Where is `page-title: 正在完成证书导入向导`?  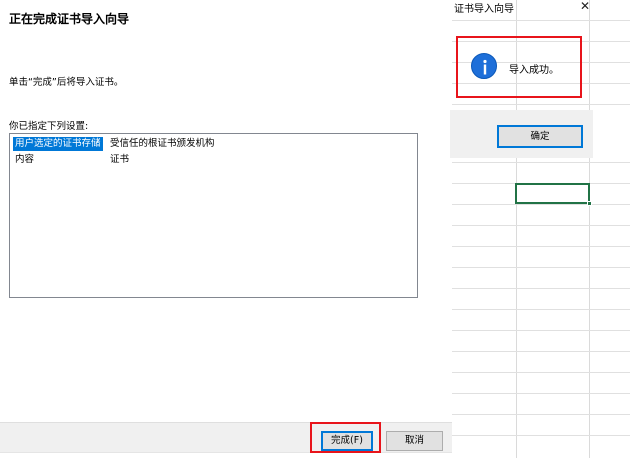
page-title: 正在完成证书导入向导 is located at coordinates (69, 19).